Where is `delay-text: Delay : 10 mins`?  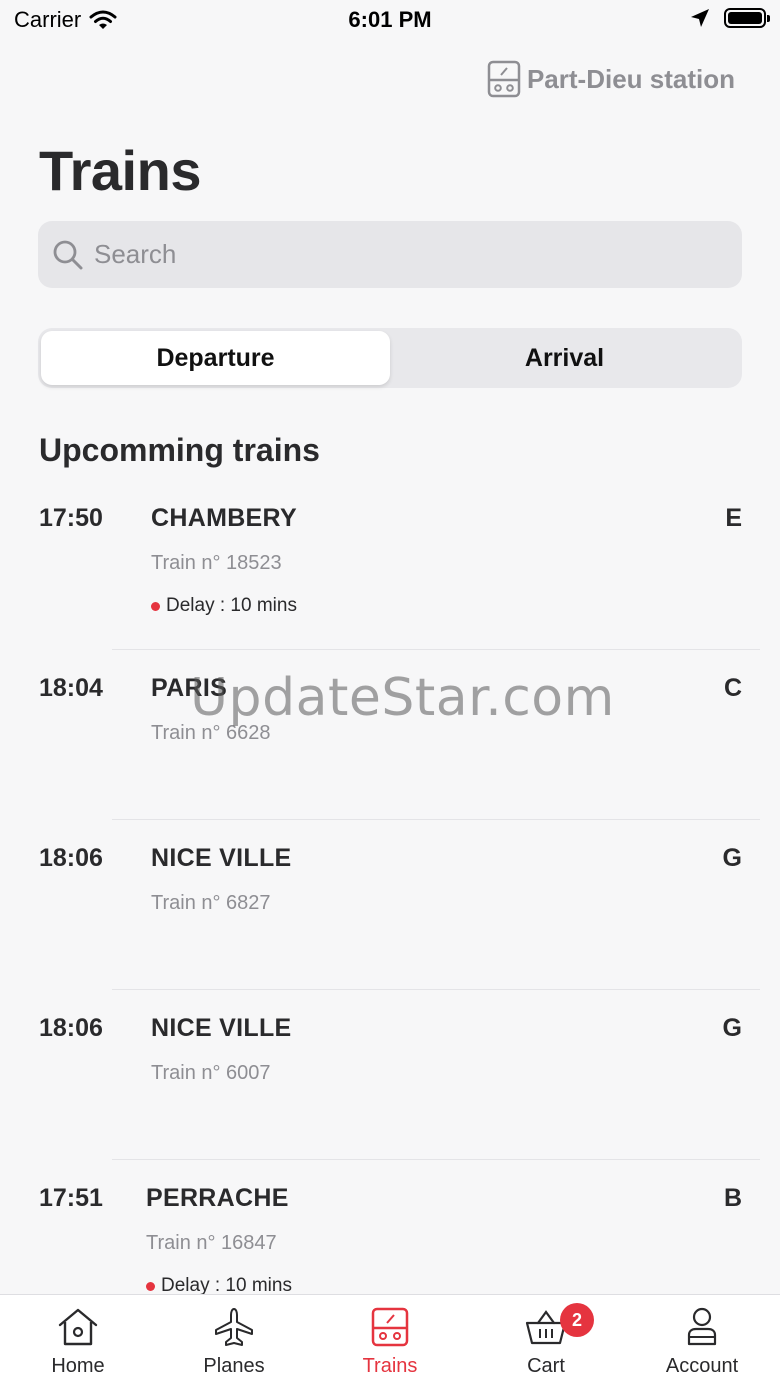 delay-text: Delay : 10 mins is located at coordinates (231, 605).